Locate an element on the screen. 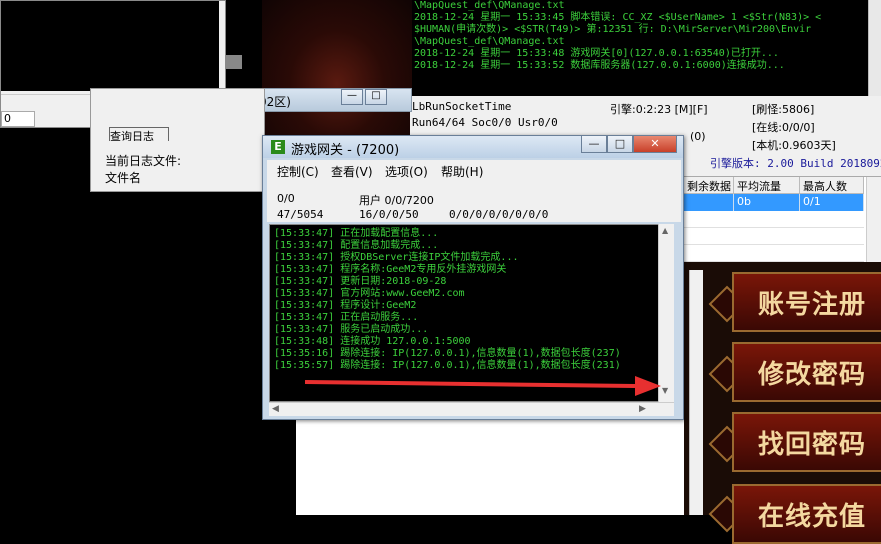 The image size is (881, 544). close-button: ✕ is located at coordinates (655, 144).